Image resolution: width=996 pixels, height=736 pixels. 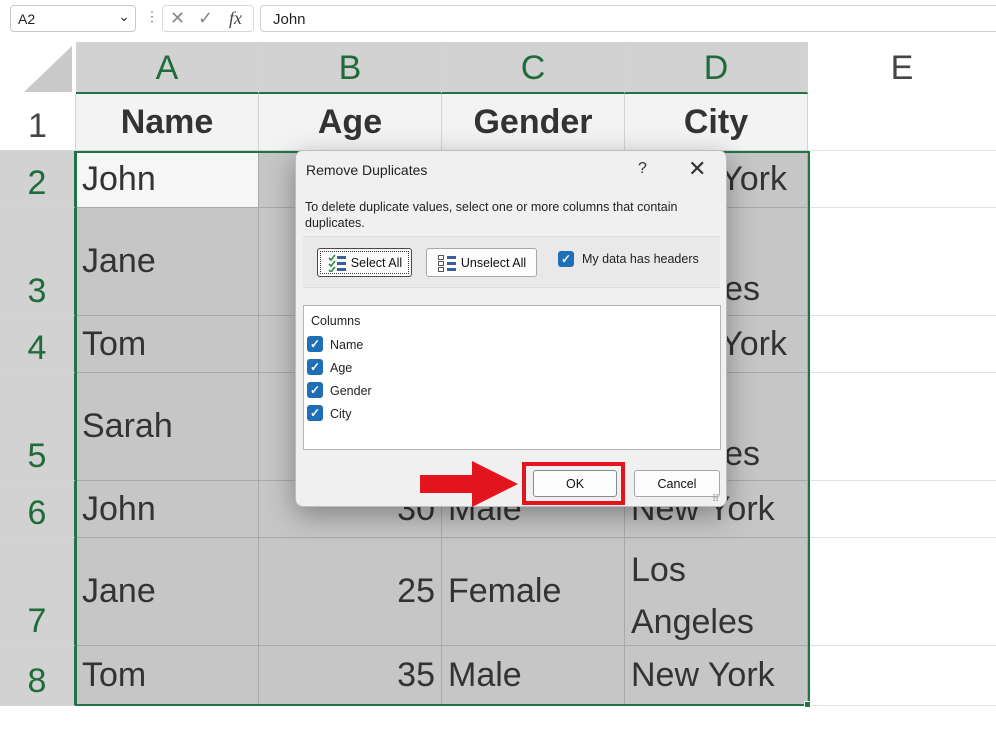 I want to click on cell-e7, so click(x=902, y=592).